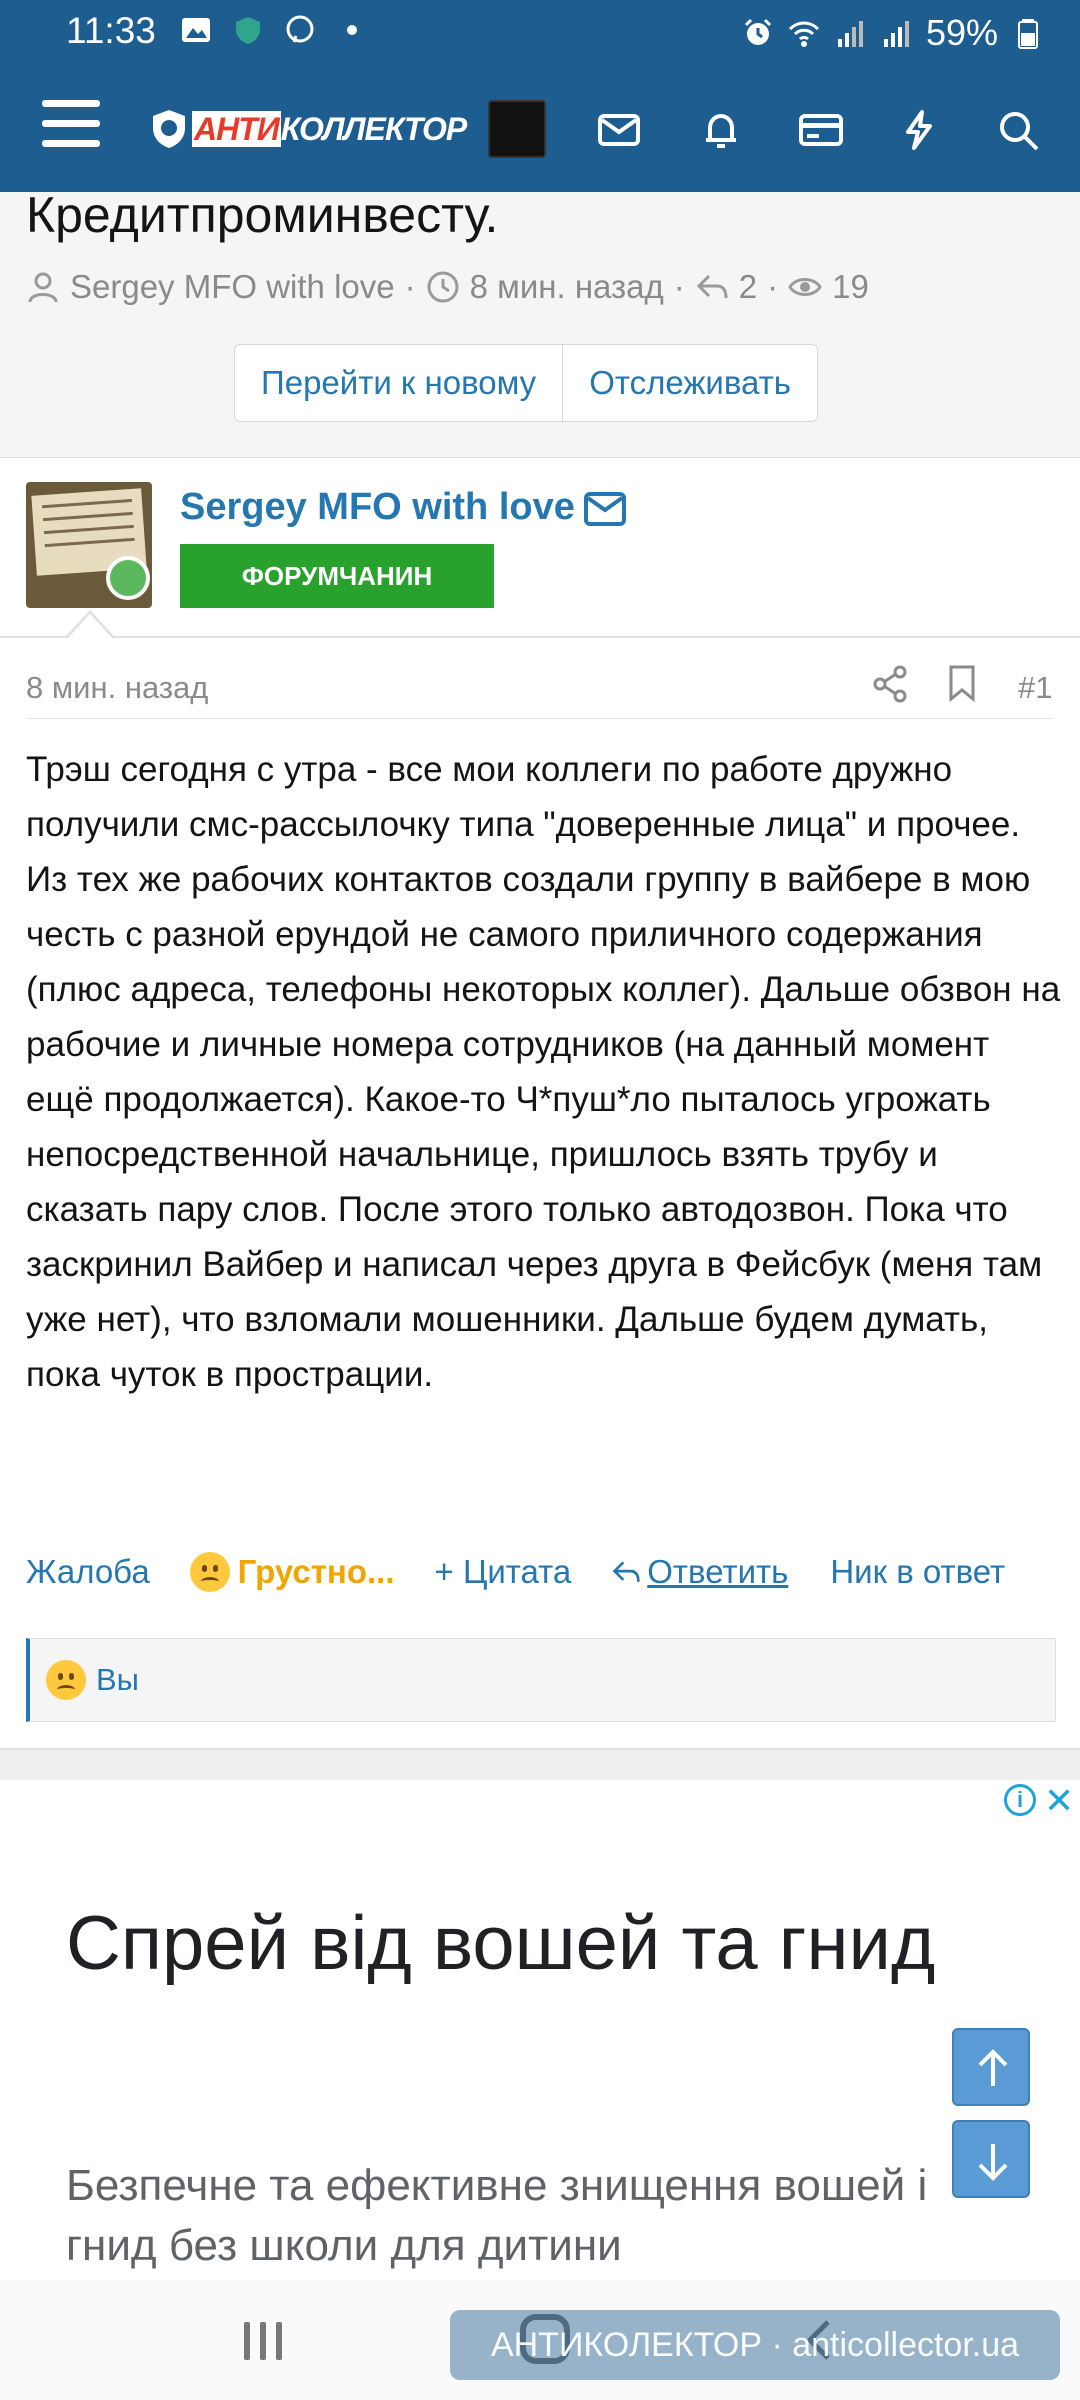 The width and height of the screenshot is (1080, 2400). What do you see at coordinates (567, 287) in the screenshot?
I see `thread-time: 8 мин. назад` at bounding box center [567, 287].